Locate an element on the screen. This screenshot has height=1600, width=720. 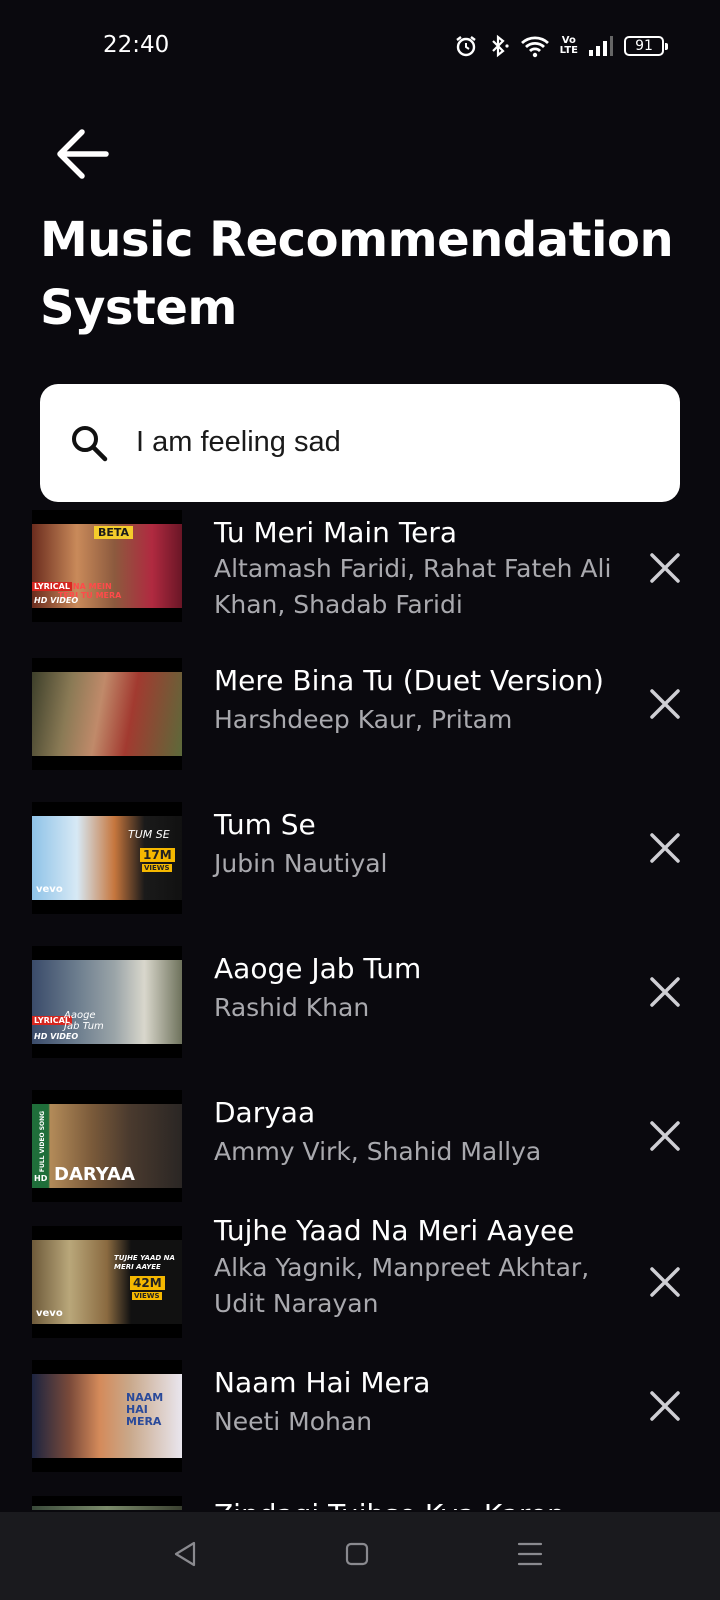
song-title: Daryaa is located at coordinates (265, 1112).